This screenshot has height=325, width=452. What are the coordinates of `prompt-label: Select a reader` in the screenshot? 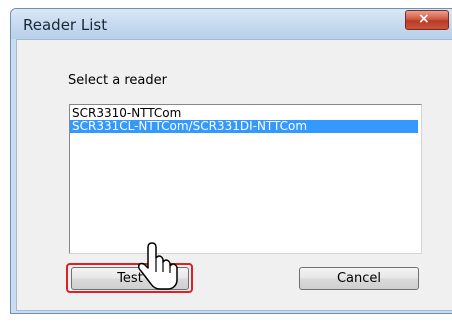 It's located at (117, 80).